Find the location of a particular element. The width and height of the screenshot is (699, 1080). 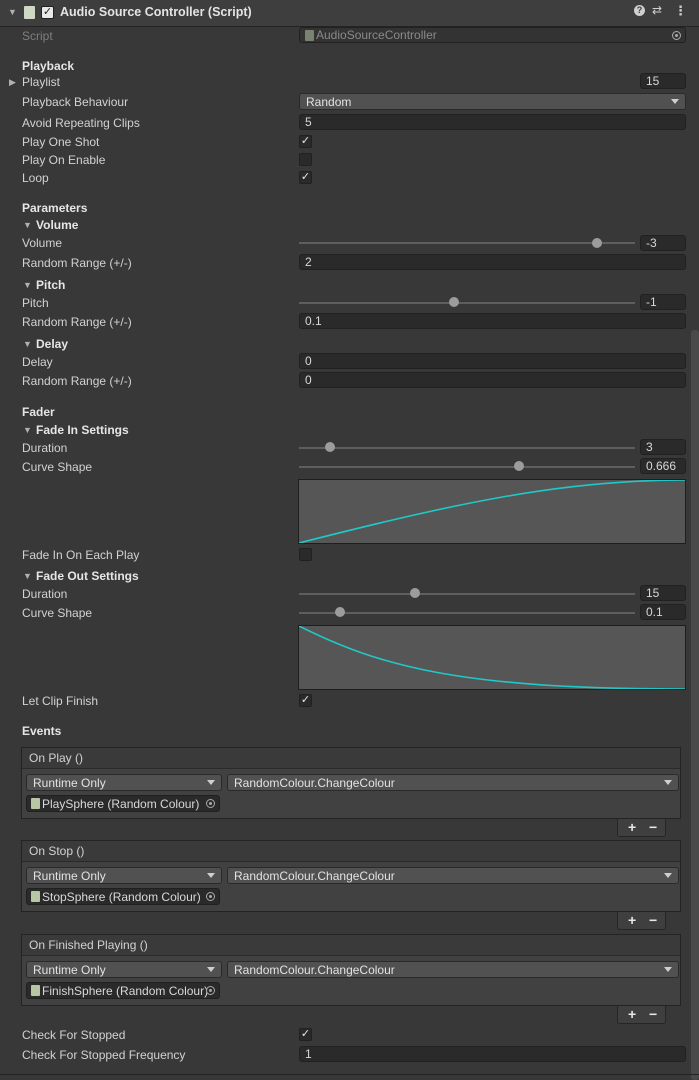

check-for-stopped-checkbox: ✓ is located at coordinates (305, 1034).